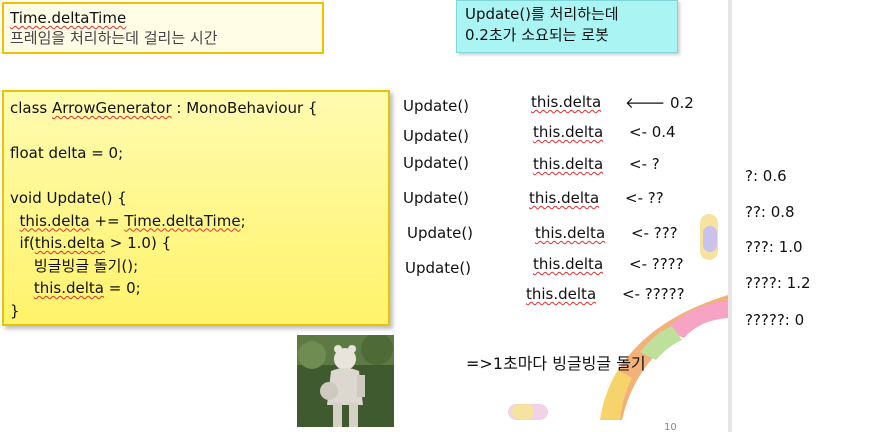 The width and height of the screenshot is (883, 432). I want to click on code-line-close: }, so click(15, 310).